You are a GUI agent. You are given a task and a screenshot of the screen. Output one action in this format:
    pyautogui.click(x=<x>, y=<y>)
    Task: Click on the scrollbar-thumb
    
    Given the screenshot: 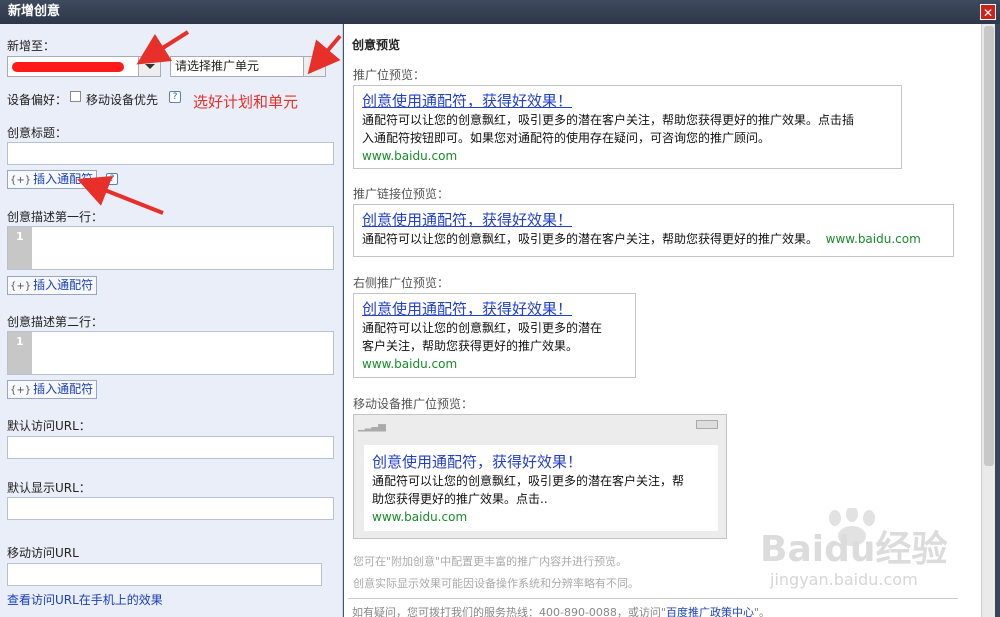 What is the action you would take?
    pyautogui.click(x=989, y=246)
    